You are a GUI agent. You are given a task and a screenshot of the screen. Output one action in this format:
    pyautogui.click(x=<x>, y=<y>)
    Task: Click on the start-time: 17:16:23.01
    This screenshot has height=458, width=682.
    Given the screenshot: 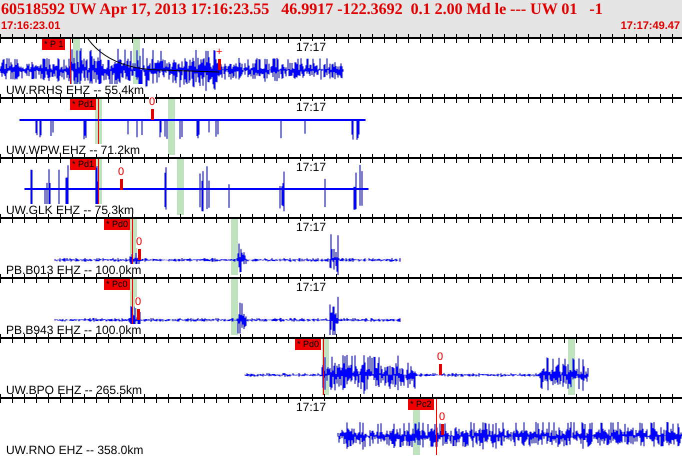 What is the action you would take?
    pyautogui.click(x=30, y=26)
    